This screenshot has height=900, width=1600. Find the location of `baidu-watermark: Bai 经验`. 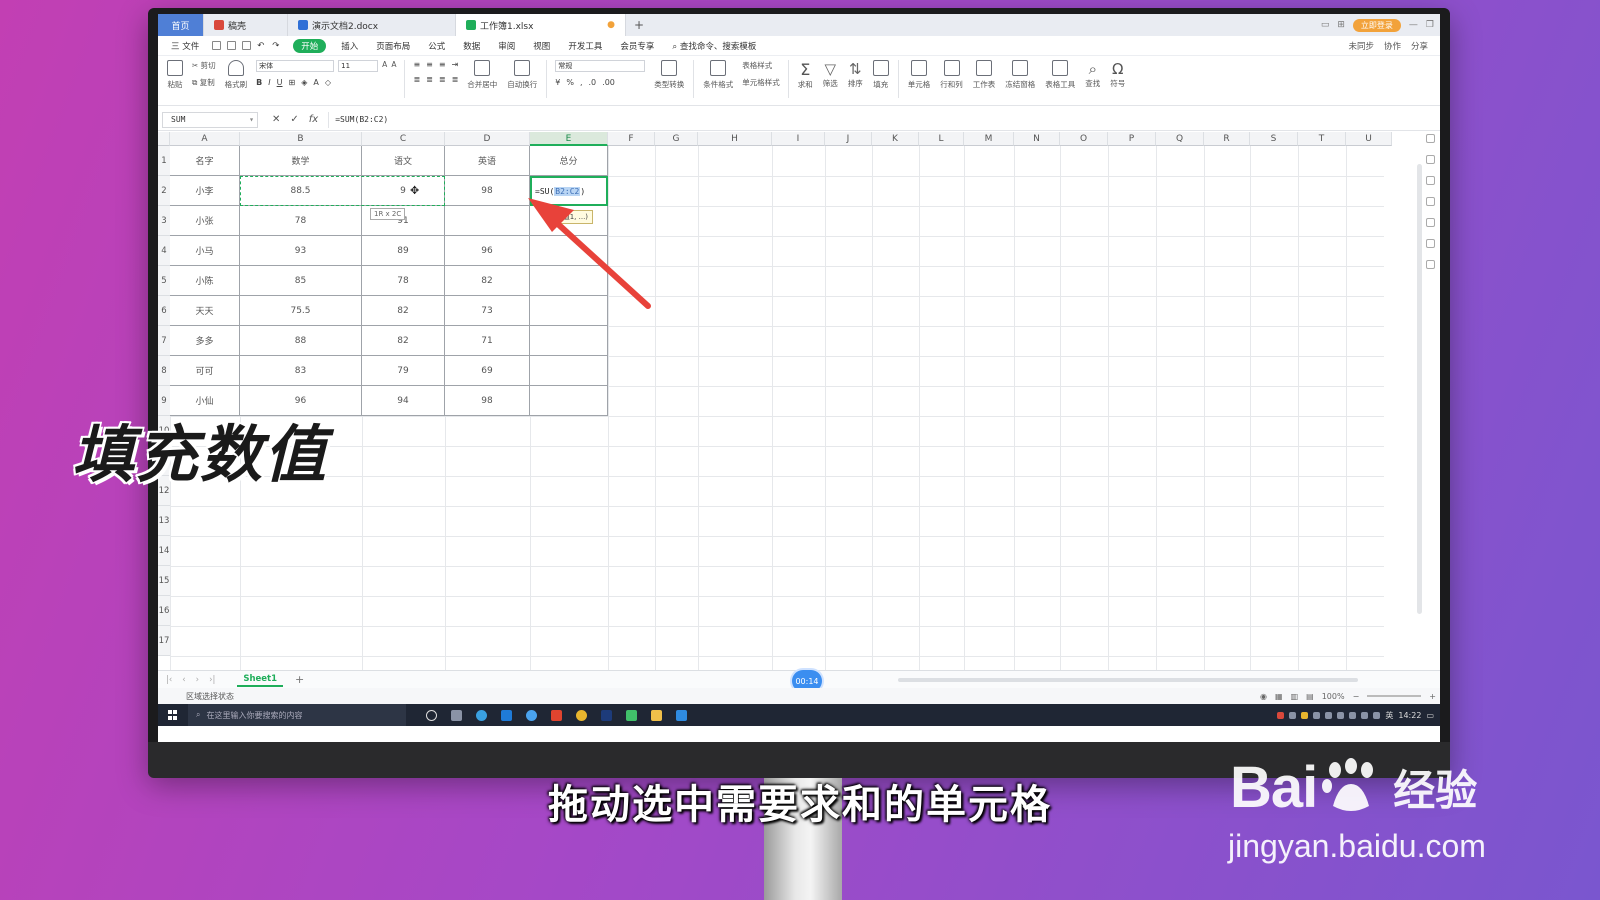

baidu-watermark: Bai 经验 is located at coordinates (1353, 787).